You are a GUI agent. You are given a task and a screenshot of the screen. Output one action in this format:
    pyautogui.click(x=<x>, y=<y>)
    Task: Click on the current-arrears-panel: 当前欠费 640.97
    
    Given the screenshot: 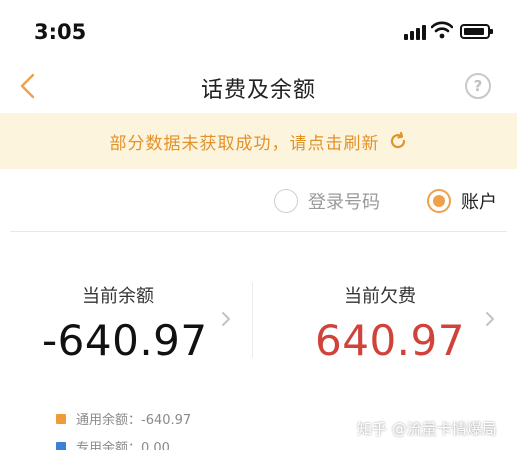 What is the action you would take?
    pyautogui.click(x=386, y=323)
    